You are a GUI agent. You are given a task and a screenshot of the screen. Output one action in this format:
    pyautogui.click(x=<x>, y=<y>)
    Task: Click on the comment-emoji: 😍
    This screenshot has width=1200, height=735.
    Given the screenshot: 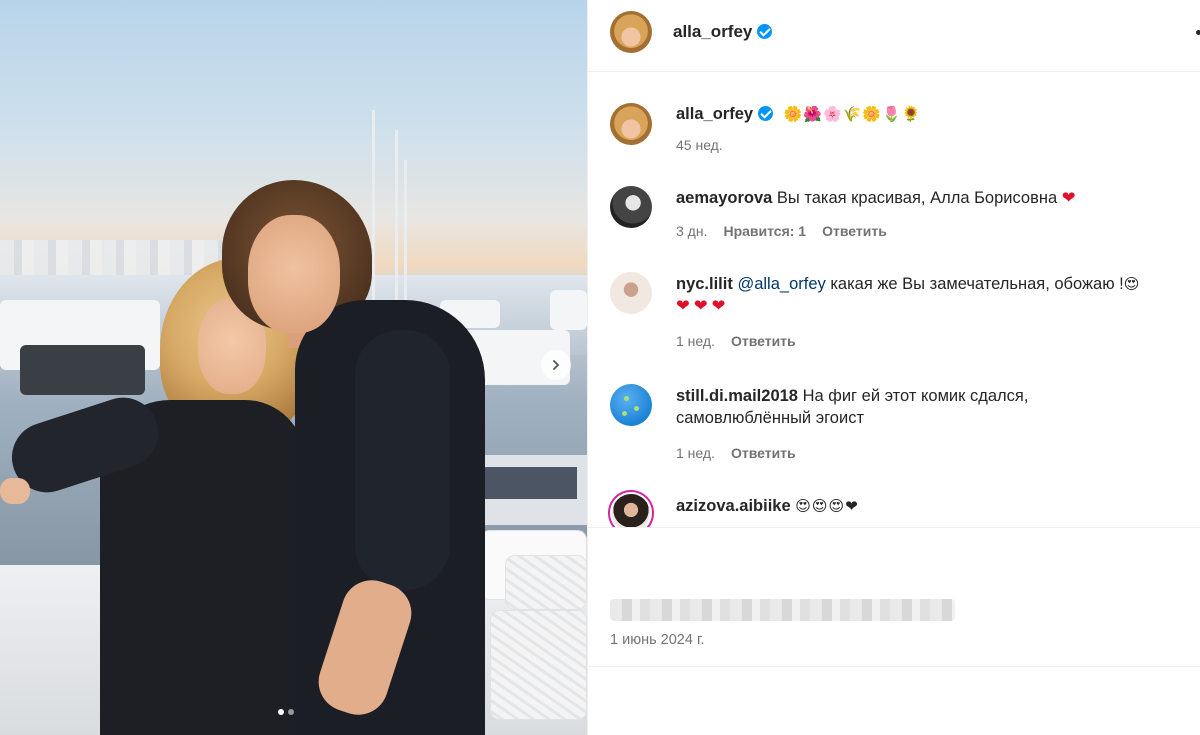 What is the action you would take?
    pyautogui.click(x=1132, y=284)
    